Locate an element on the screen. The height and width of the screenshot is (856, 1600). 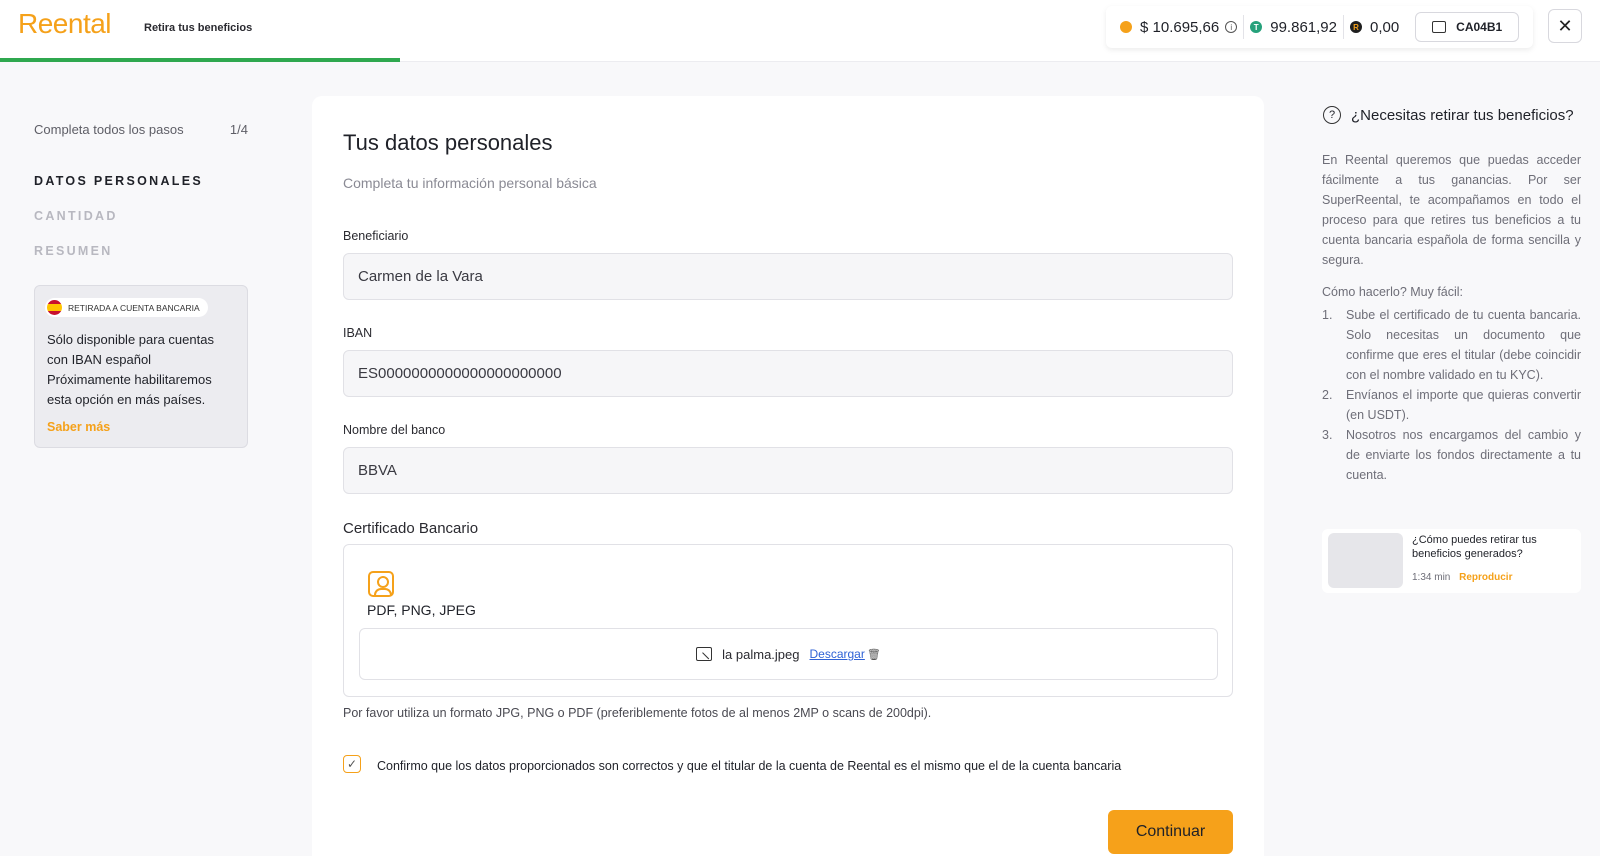
progress-fill is located at coordinates (200, 60).